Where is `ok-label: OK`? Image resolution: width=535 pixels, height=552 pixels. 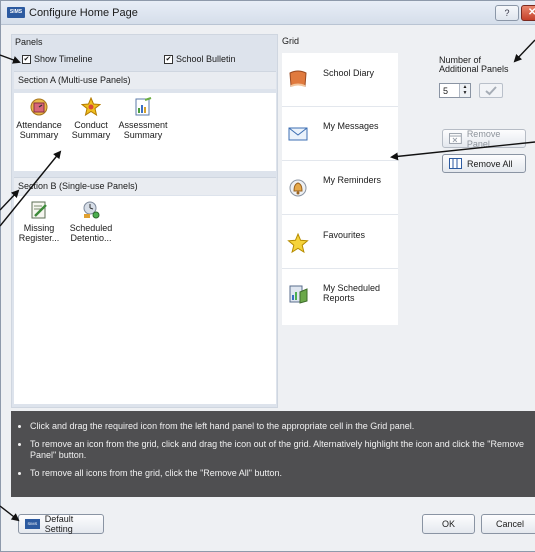
ok-label: OK is located at coordinates (448, 524).